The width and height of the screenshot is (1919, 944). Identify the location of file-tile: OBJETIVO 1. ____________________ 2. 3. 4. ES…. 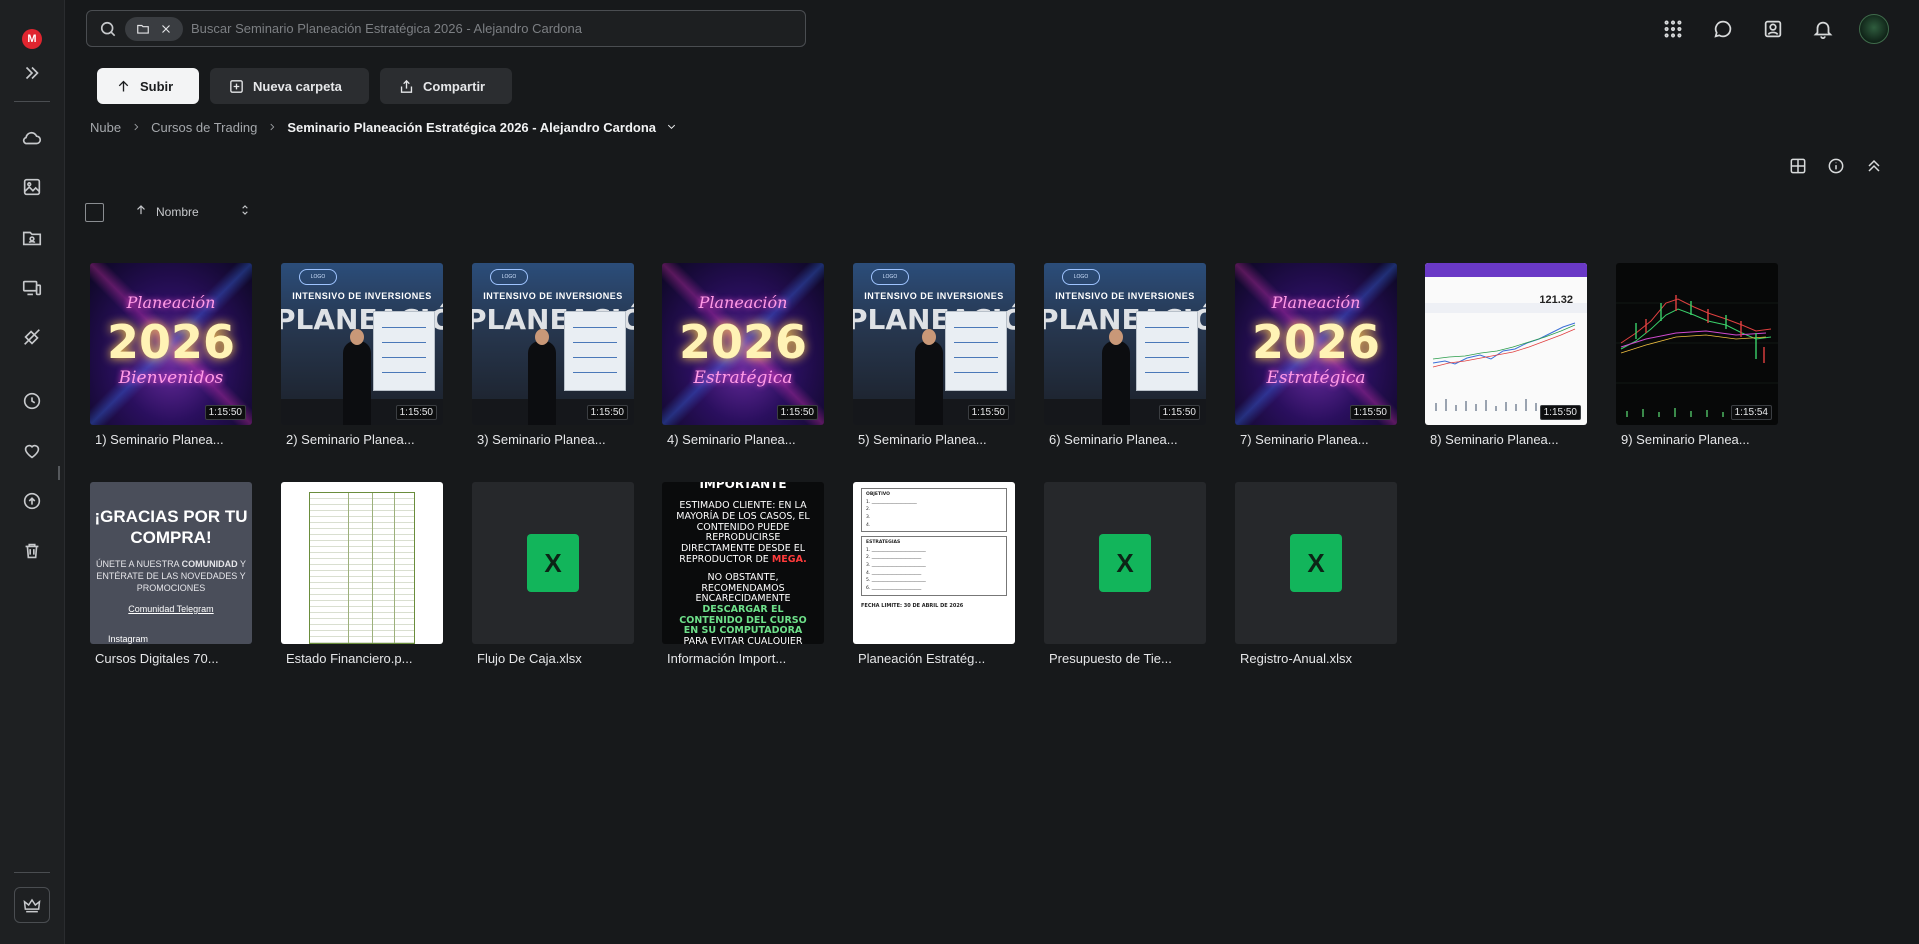
(934, 574).